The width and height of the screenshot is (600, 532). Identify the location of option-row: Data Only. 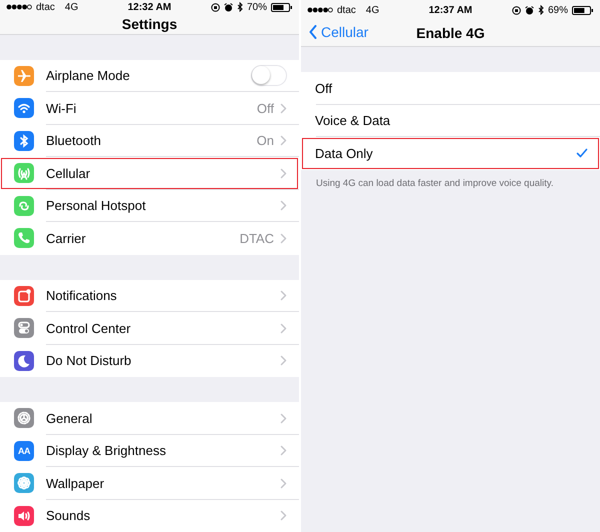
(450, 153).